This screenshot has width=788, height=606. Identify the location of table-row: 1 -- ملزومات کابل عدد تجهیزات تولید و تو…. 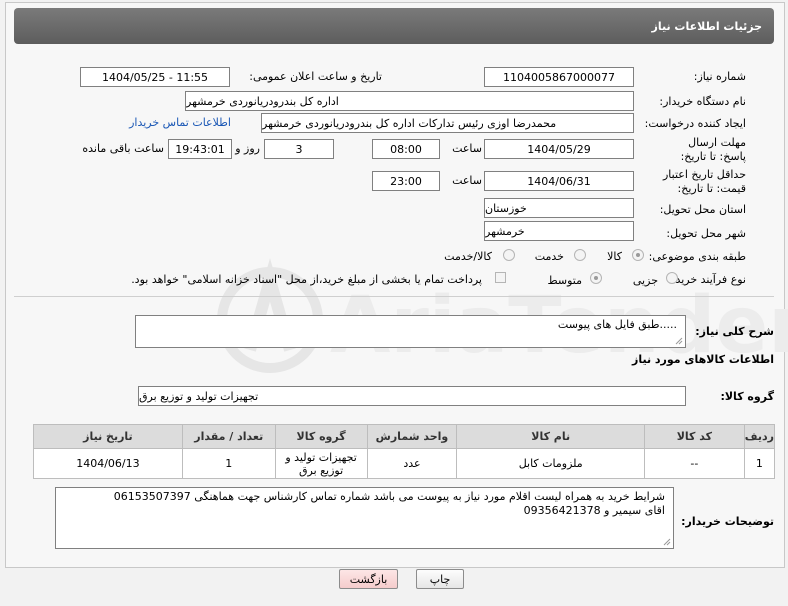
(404, 463).